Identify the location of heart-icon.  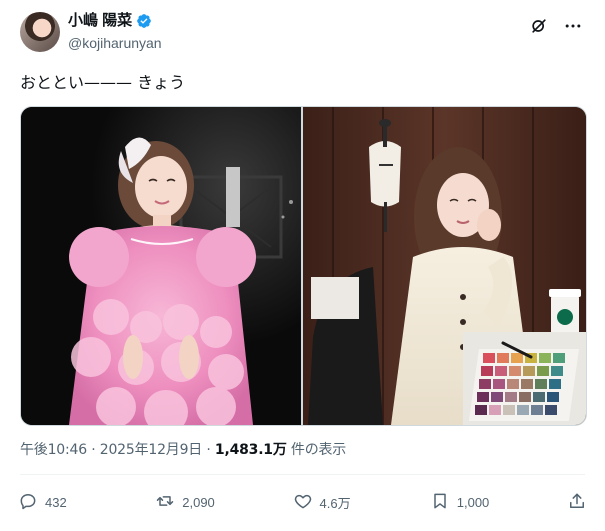
(303, 502).